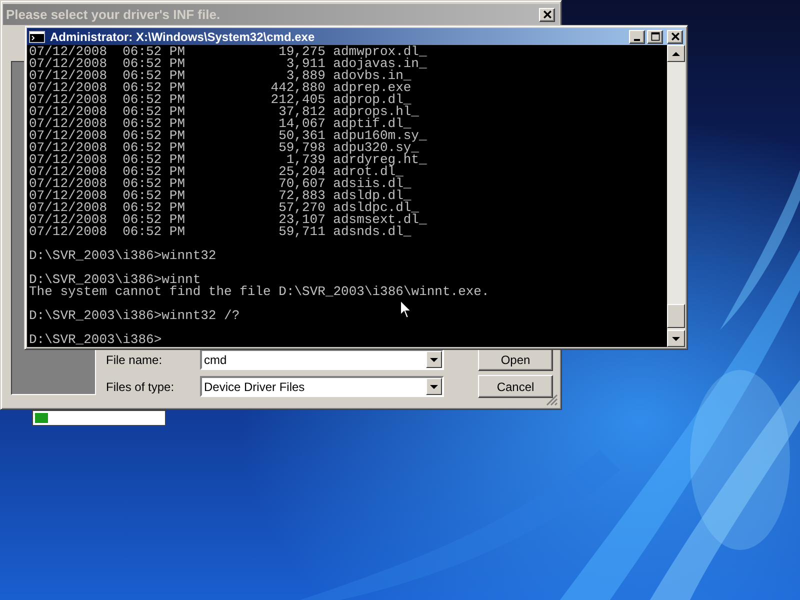 This screenshot has width=800, height=600. Describe the element at coordinates (380, 64) in the screenshot. I see `file-name: adojavas.in_` at that location.